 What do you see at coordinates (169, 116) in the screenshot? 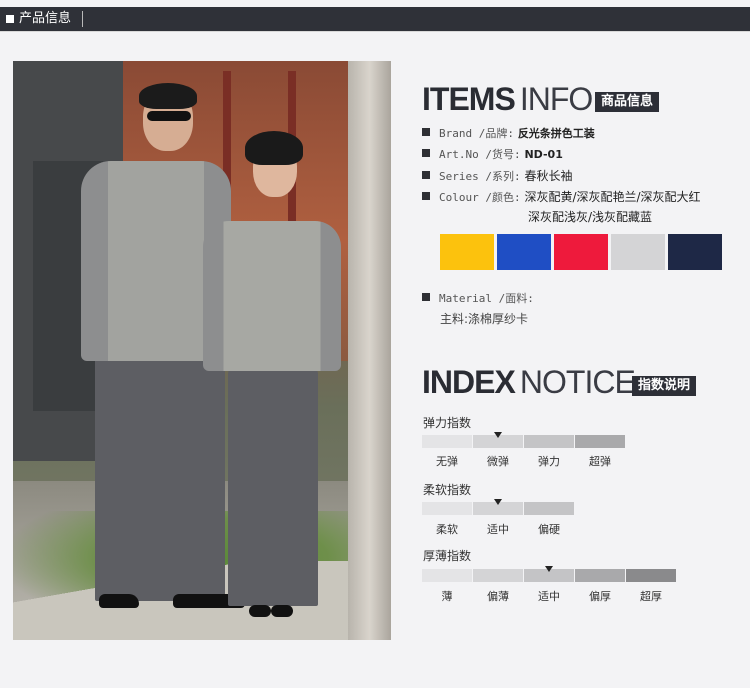
I see `model-male-sunglasses` at bounding box center [169, 116].